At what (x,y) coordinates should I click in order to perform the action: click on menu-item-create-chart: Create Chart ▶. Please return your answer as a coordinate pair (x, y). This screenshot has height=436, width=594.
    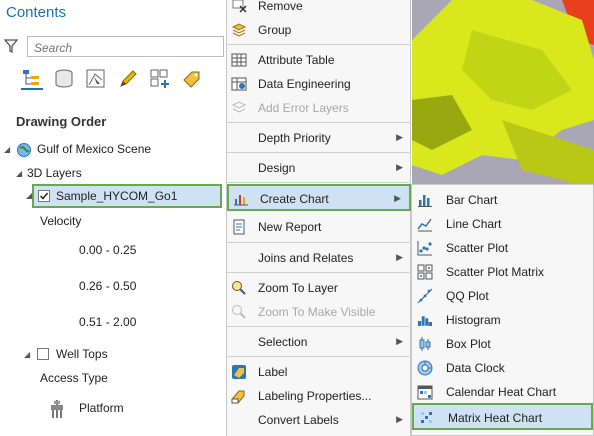
    Looking at the image, I should click on (319, 197).